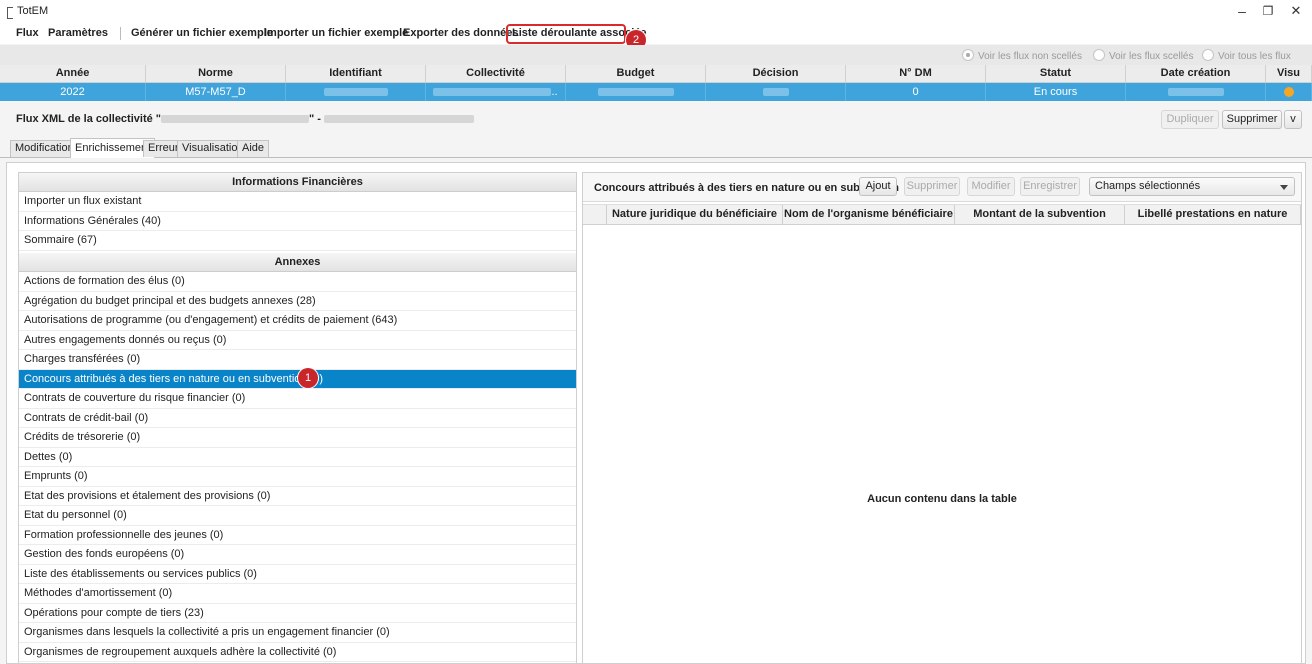  What do you see at coordinates (356, 73) in the screenshot?
I see `column-header-identifiant: Identifiant` at bounding box center [356, 73].